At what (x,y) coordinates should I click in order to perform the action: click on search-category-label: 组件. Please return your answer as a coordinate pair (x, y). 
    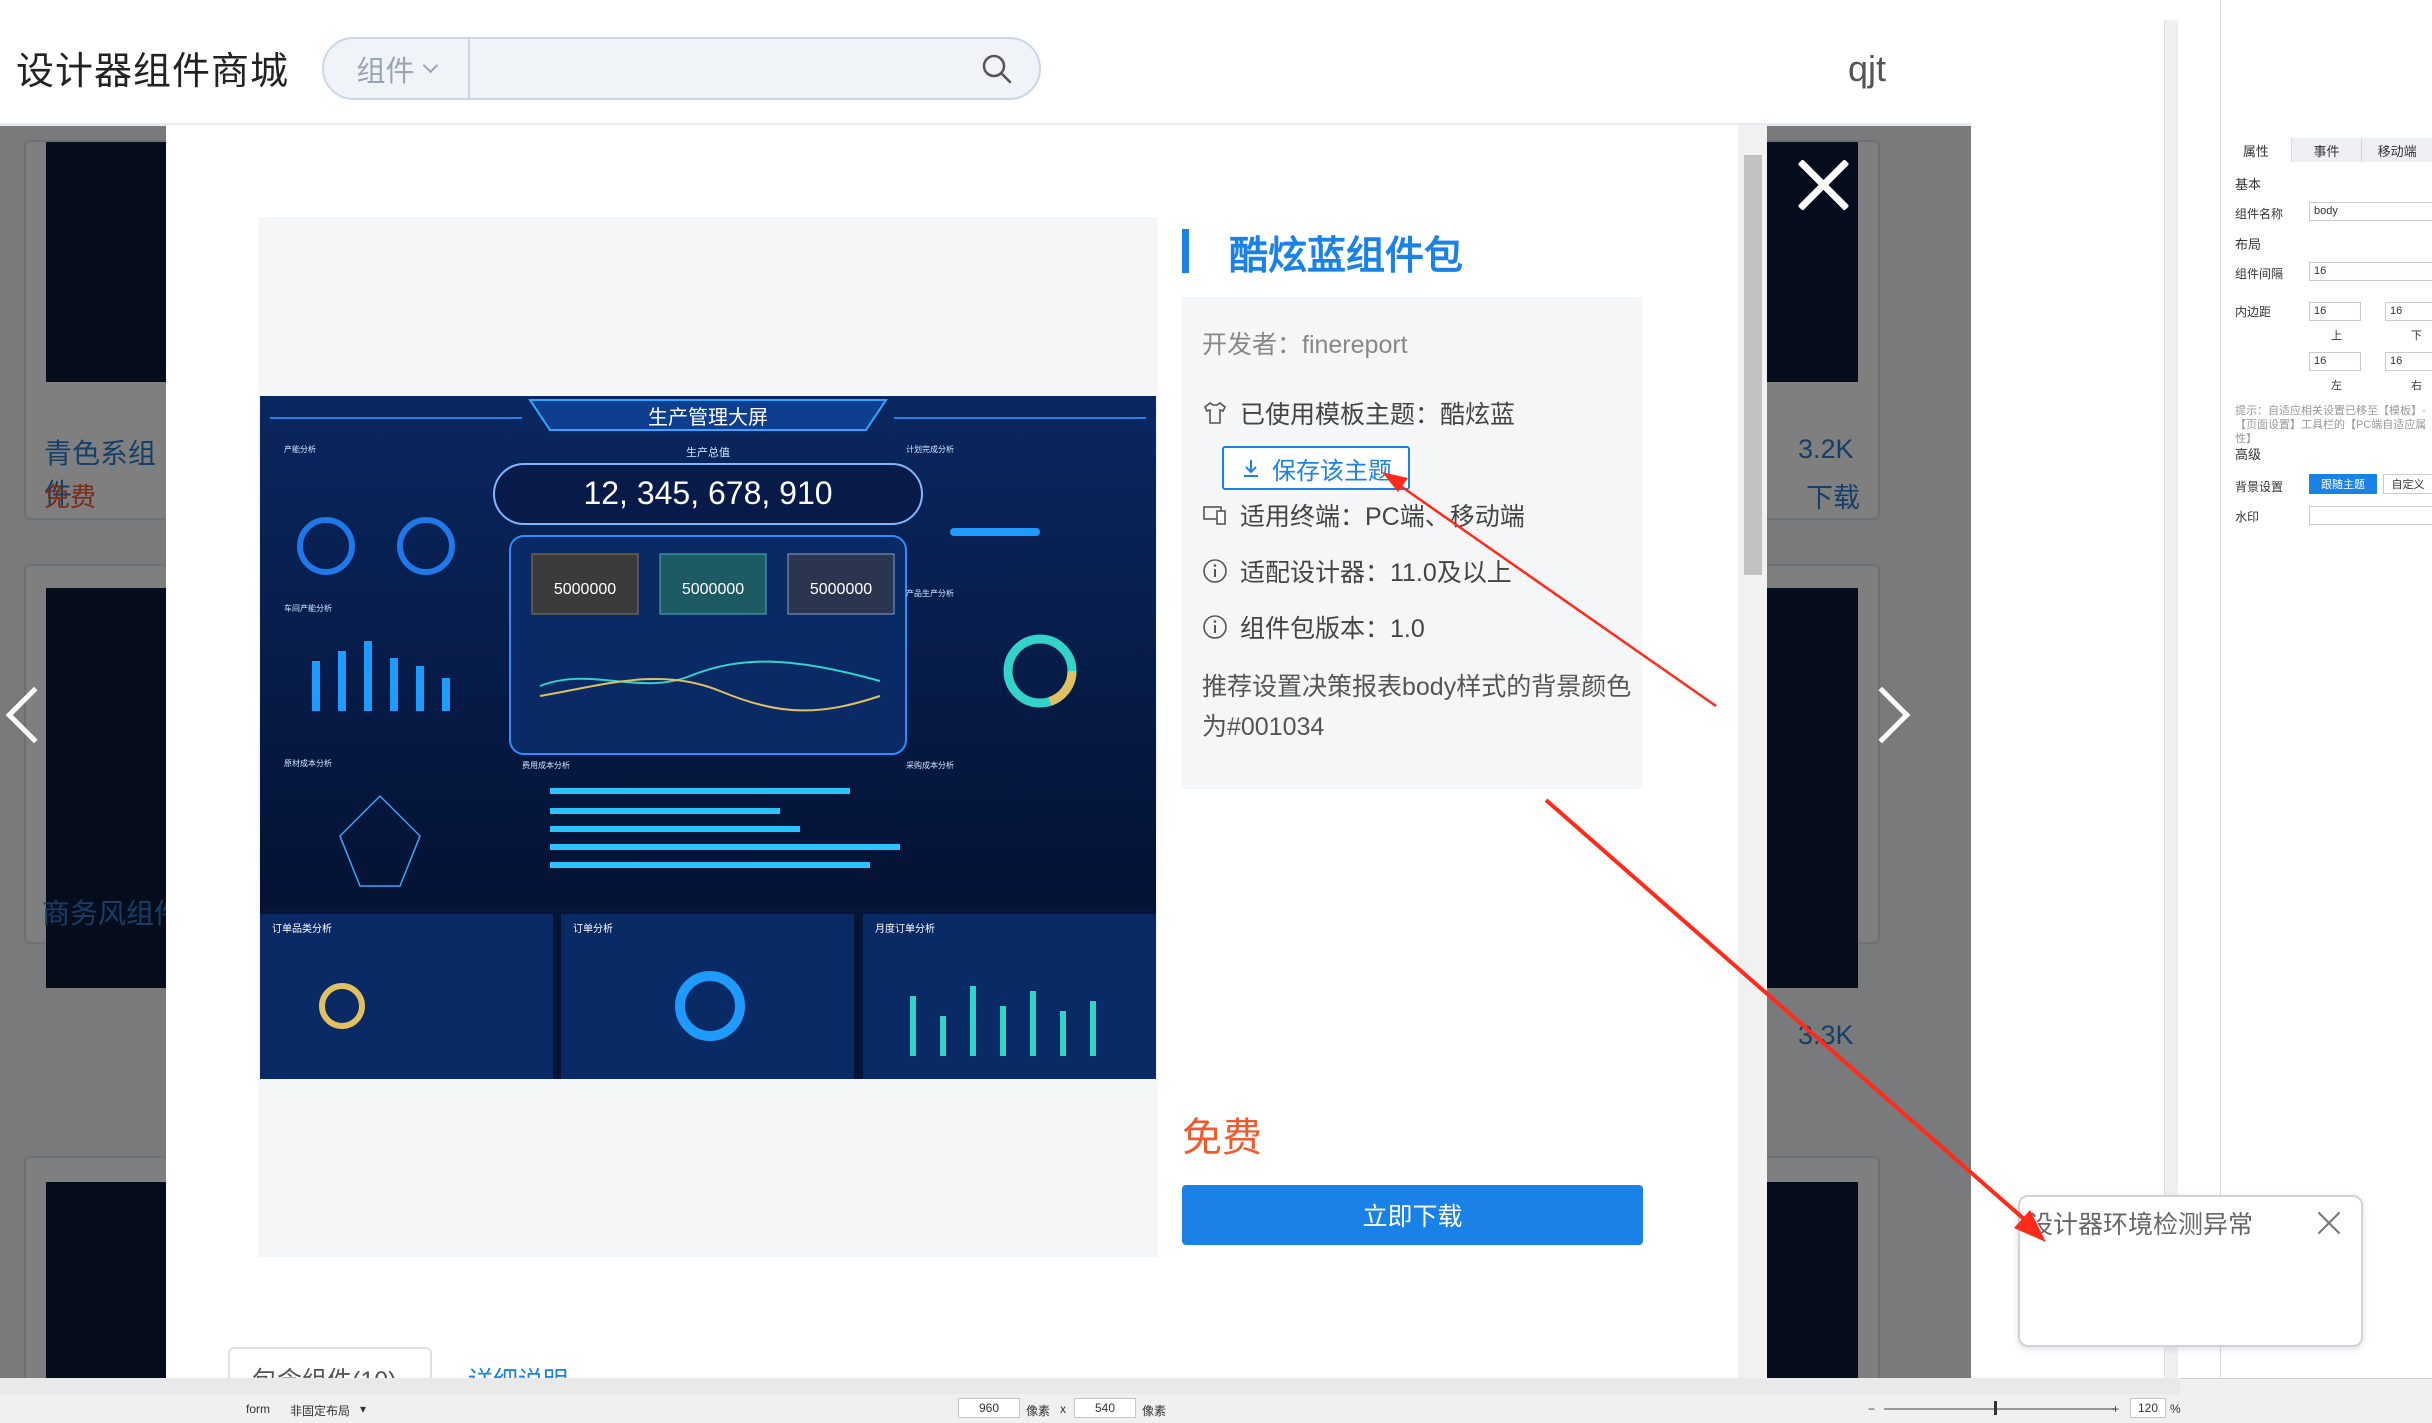
    Looking at the image, I should click on (385, 71).